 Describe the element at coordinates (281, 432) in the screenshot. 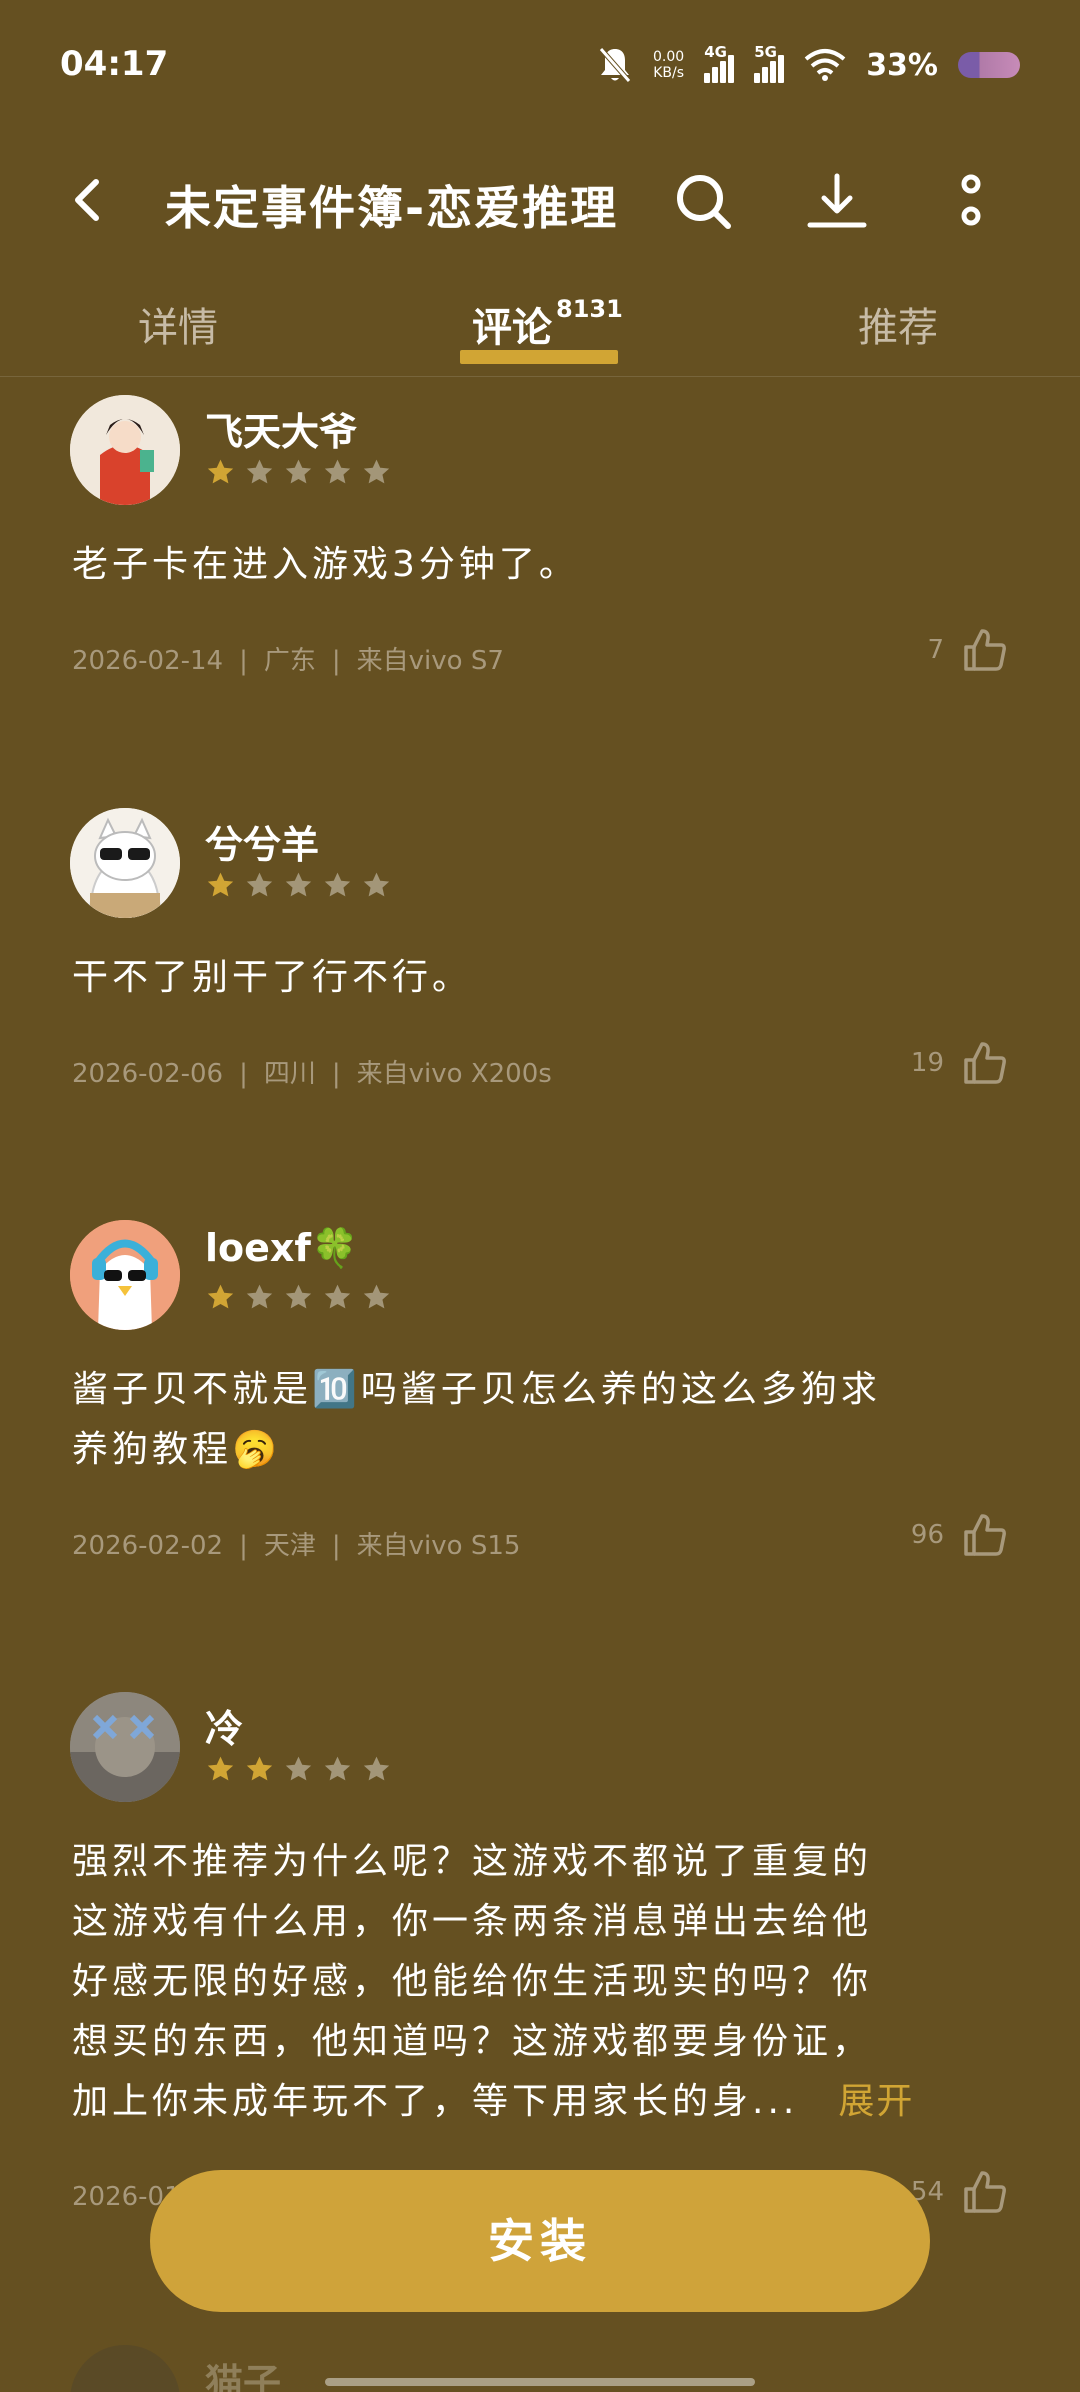

I see `username: 飞天大爷` at that location.